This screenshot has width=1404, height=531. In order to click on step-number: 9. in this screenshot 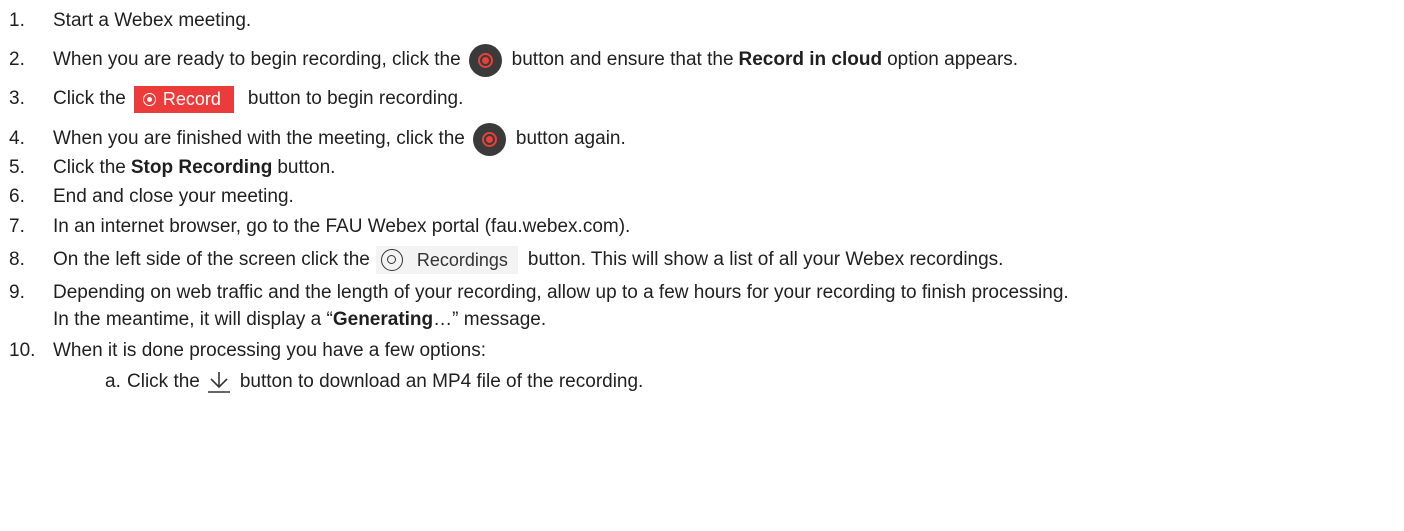, I will do `click(17, 292)`.